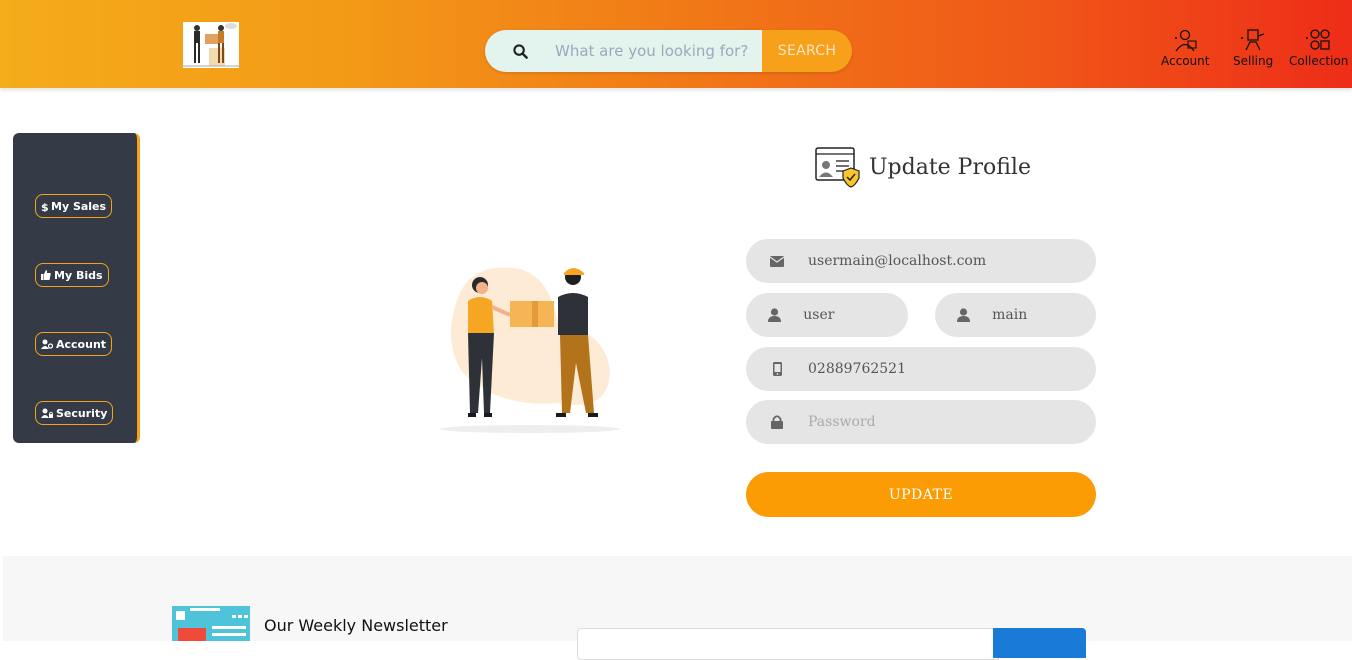 The height and width of the screenshot is (660, 1352). Describe the element at coordinates (777, 422) in the screenshot. I see `lock-icon` at that location.